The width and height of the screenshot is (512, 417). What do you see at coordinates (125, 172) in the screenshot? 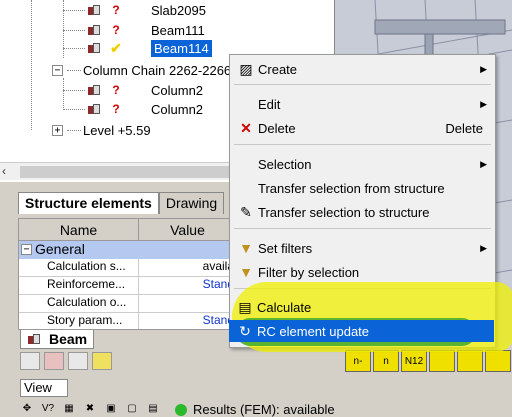
I see `scrollbar-thumb` at bounding box center [125, 172].